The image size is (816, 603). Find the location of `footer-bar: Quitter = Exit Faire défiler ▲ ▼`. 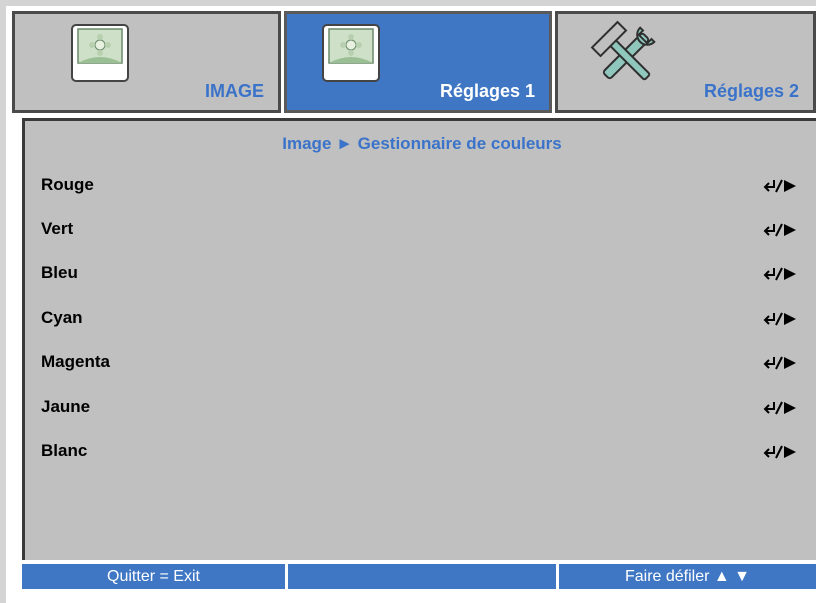

footer-bar: Quitter = Exit Faire défiler ▲ ▼ is located at coordinates (419, 576).